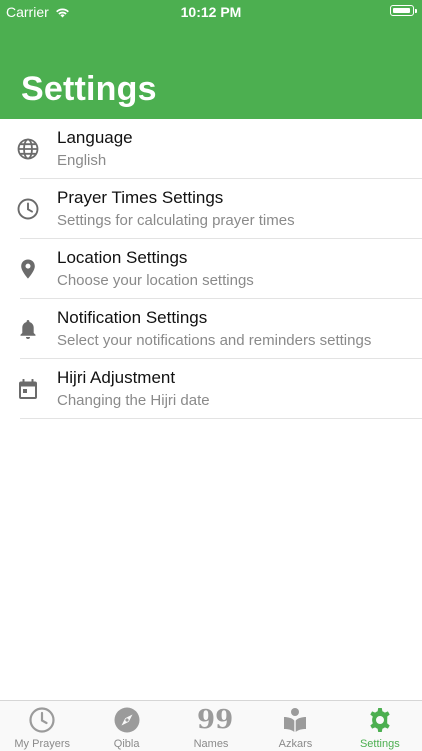  Describe the element at coordinates (28, 269) in the screenshot. I see `location-pin-icon` at that location.